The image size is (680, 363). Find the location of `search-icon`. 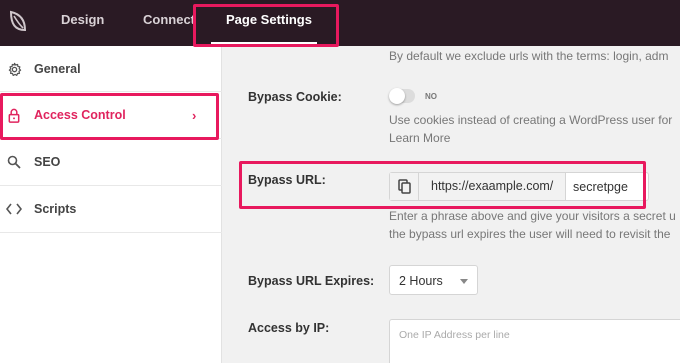

search-icon is located at coordinates (14, 162).